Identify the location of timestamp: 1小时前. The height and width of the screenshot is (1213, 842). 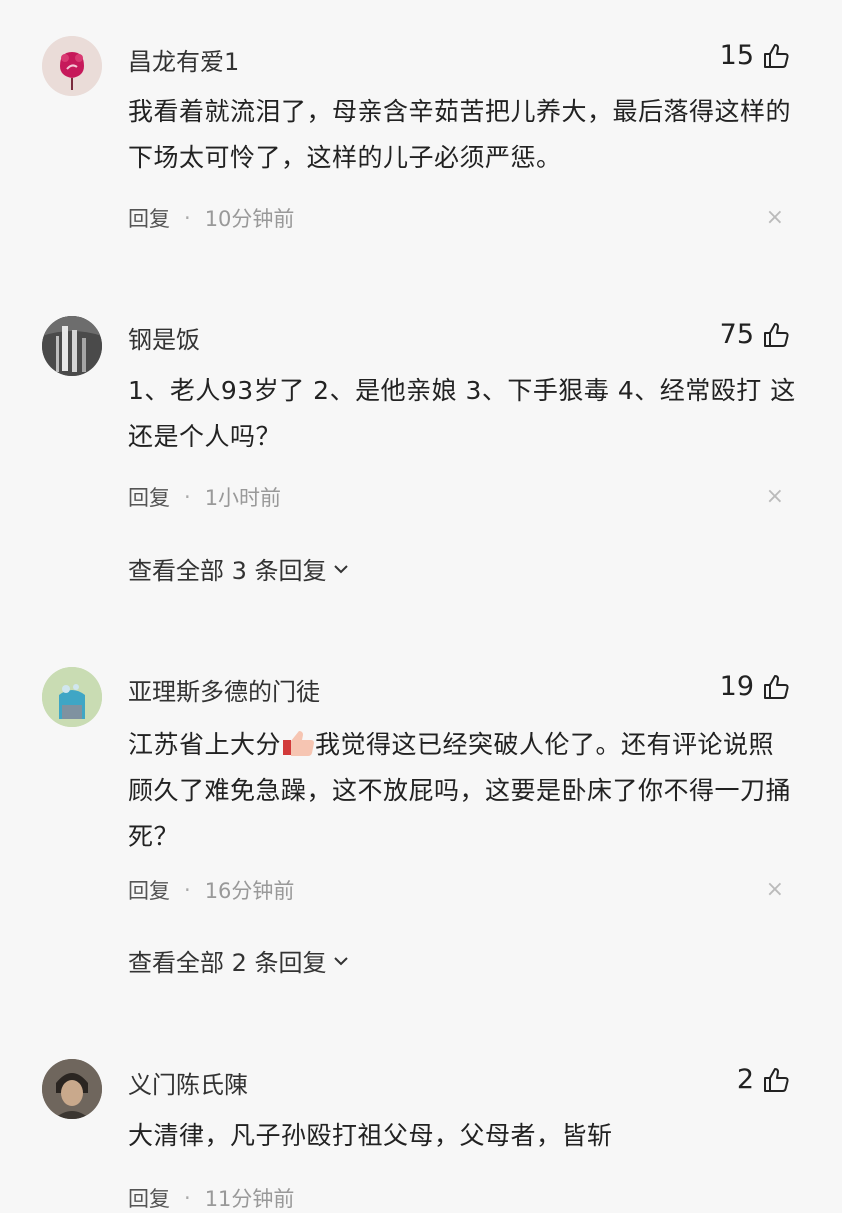
(243, 498).